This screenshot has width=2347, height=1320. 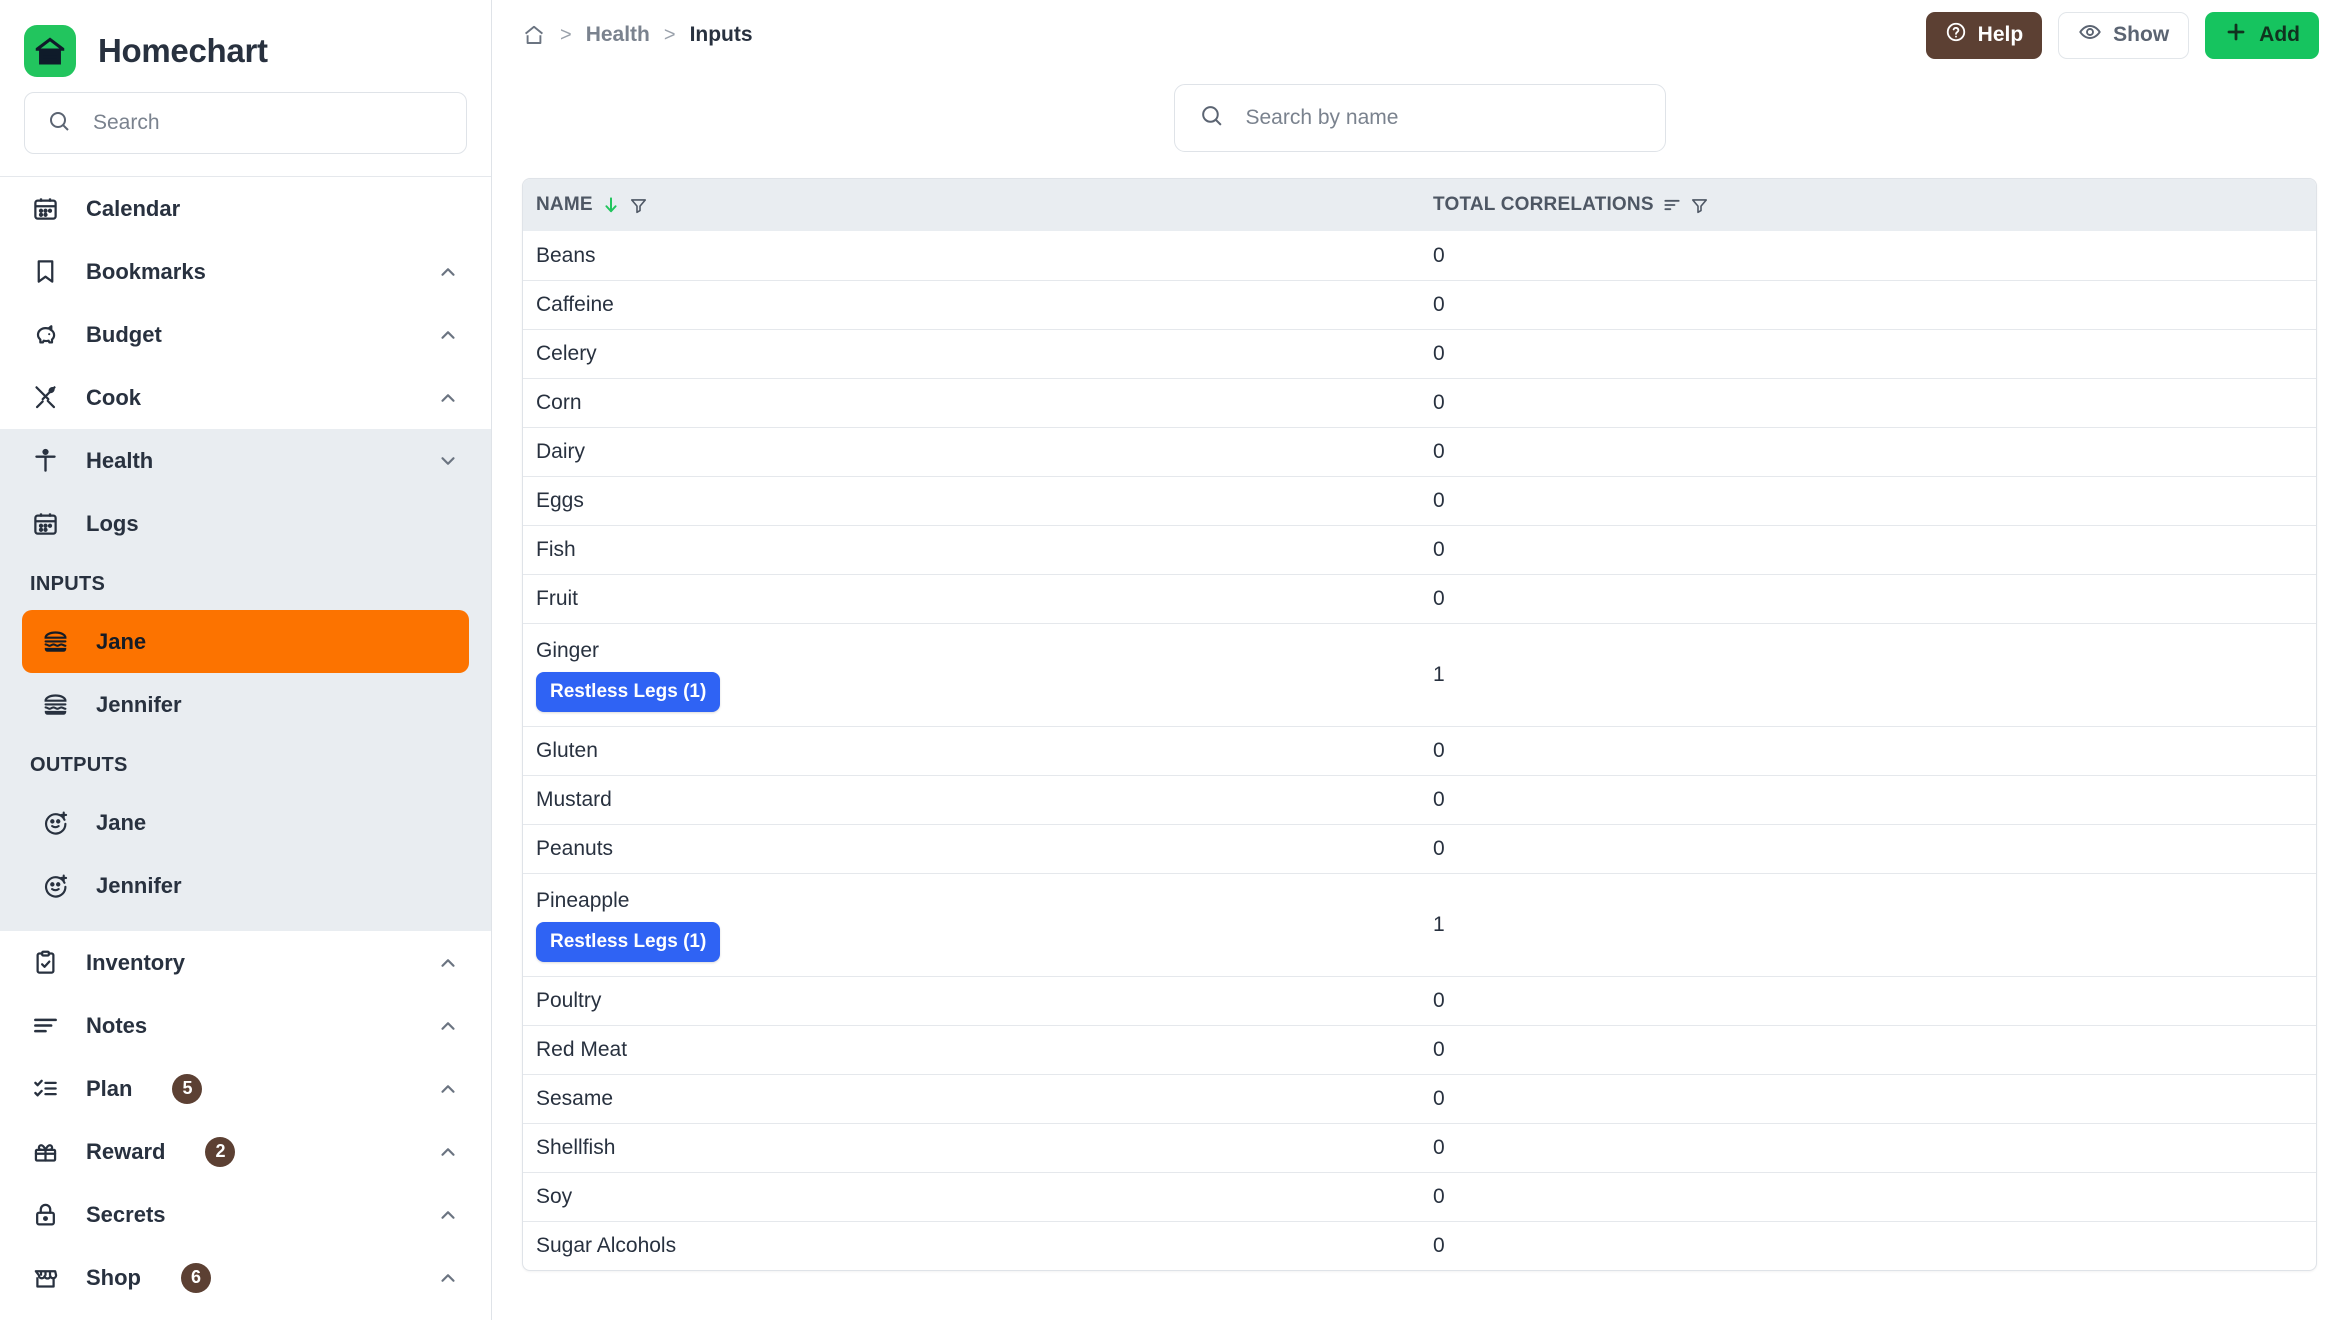 I want to click on table-row: Beans 0, so click(x=1419, y=255).